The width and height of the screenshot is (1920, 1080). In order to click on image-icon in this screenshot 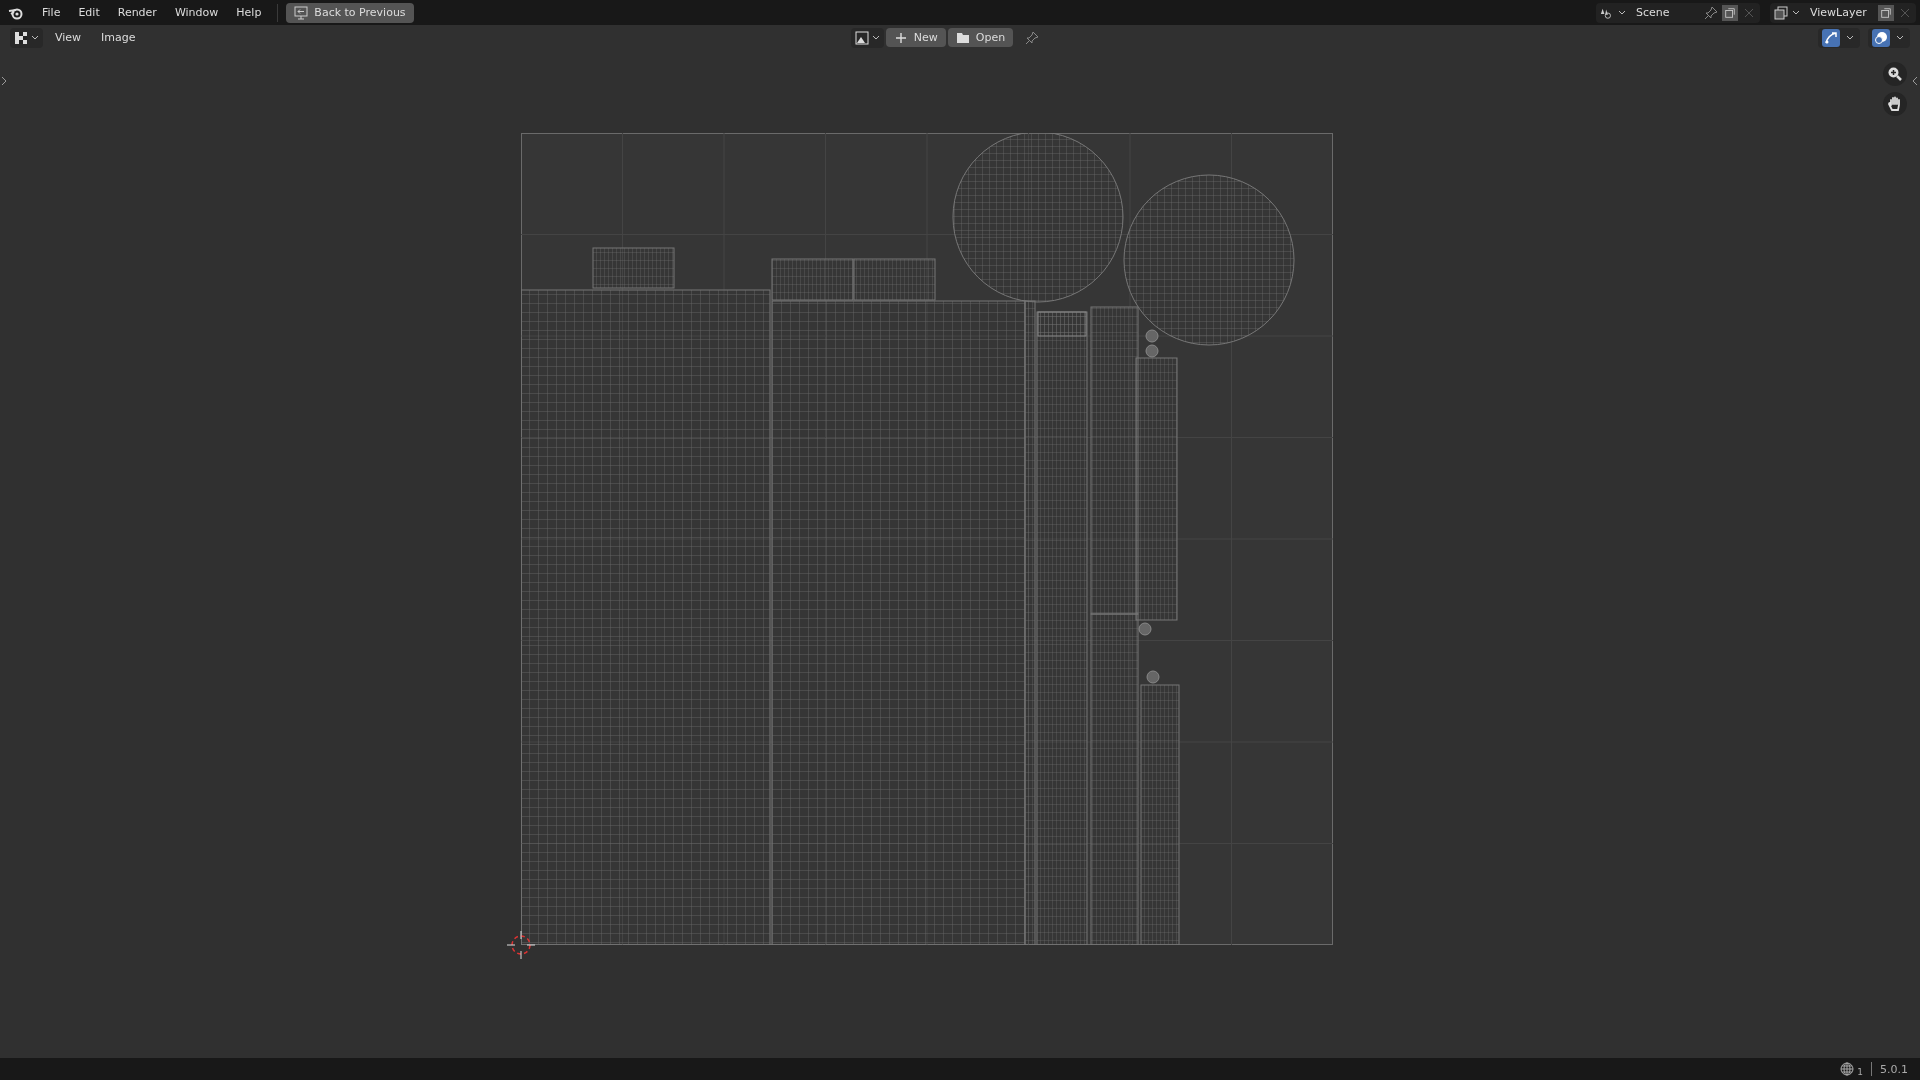, I will do `click(861, 37)`.